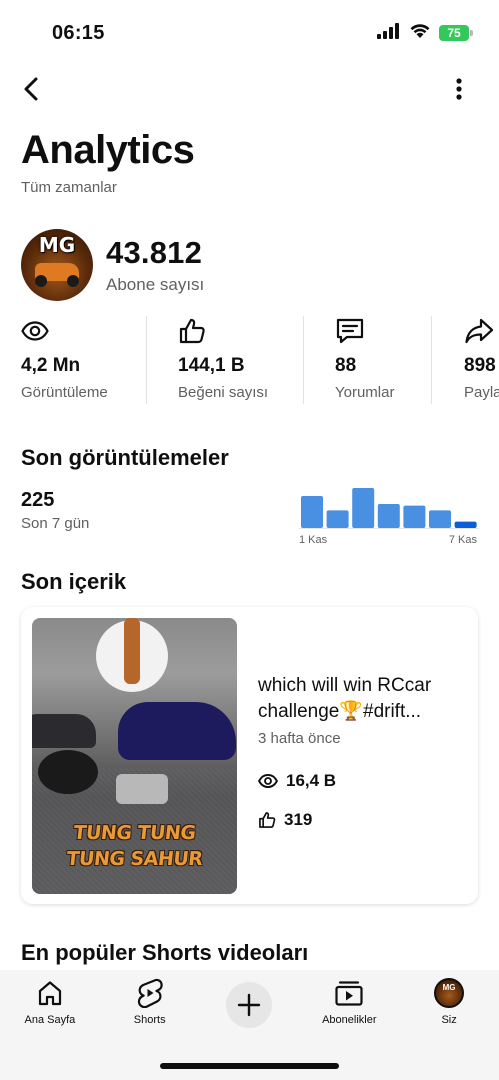 This screenshot has height=1080, width=499. I want to click on signal-icon, so click(389, 33).